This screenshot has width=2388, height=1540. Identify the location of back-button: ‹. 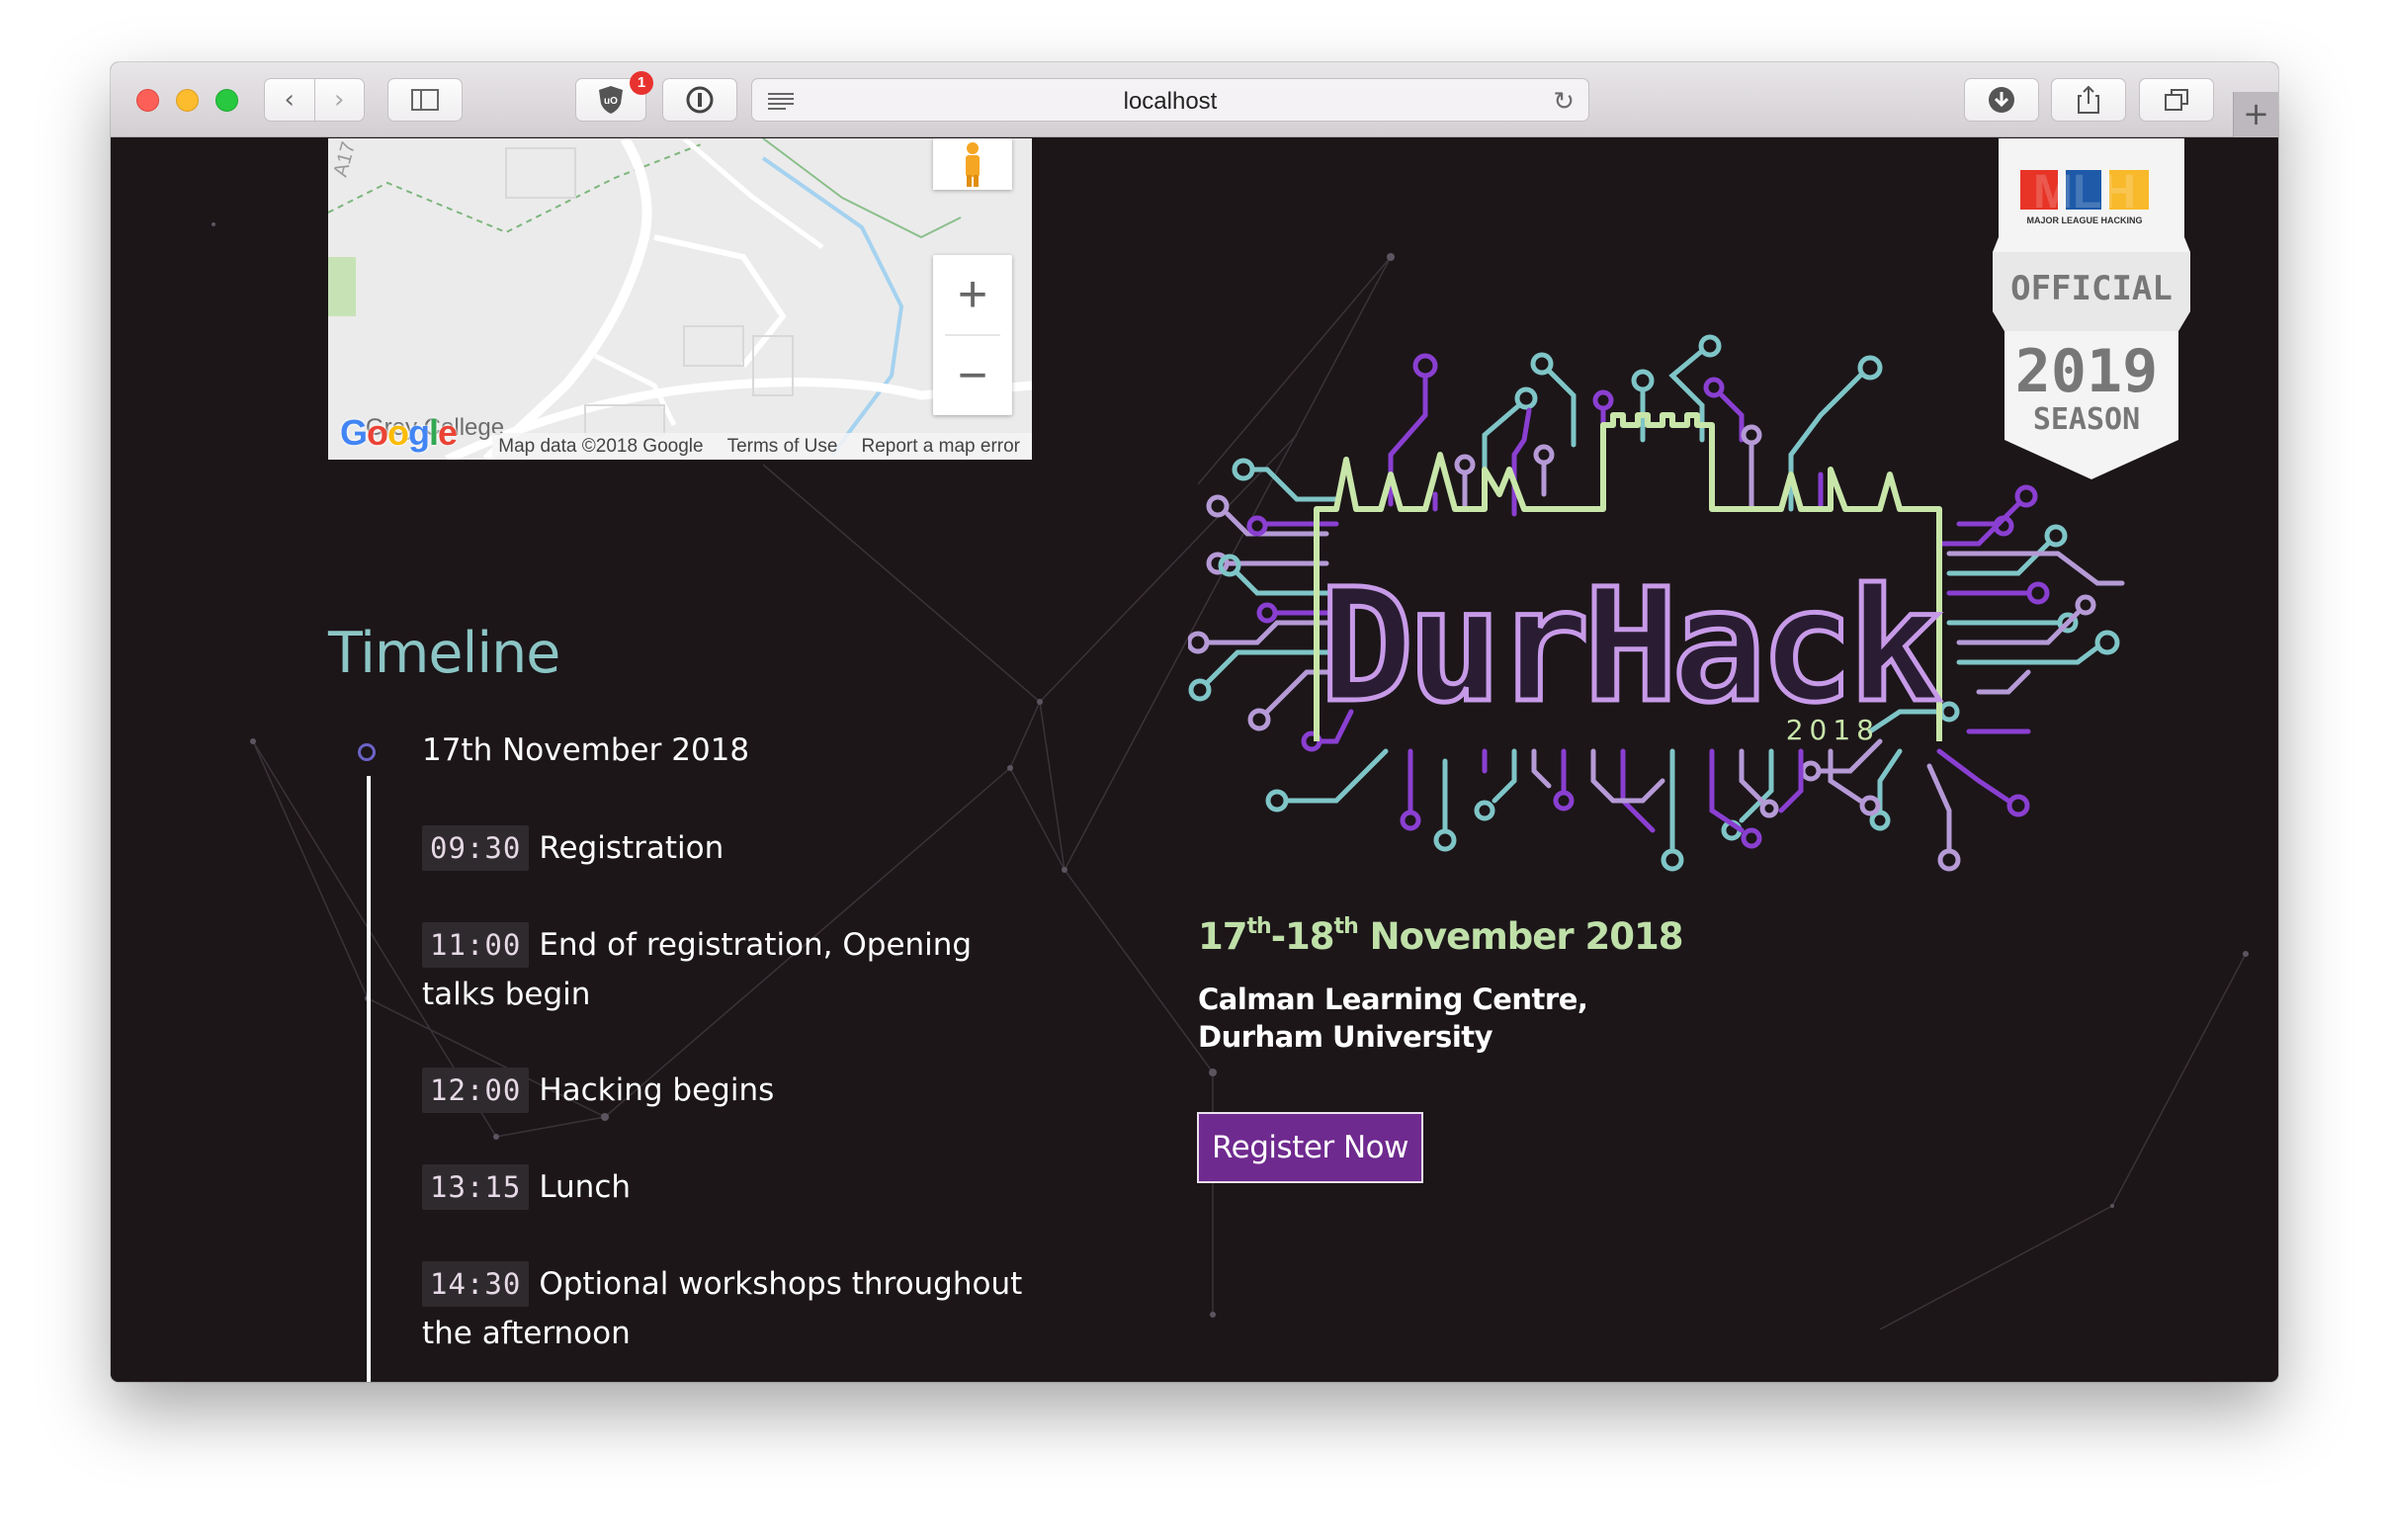
(289, 100).